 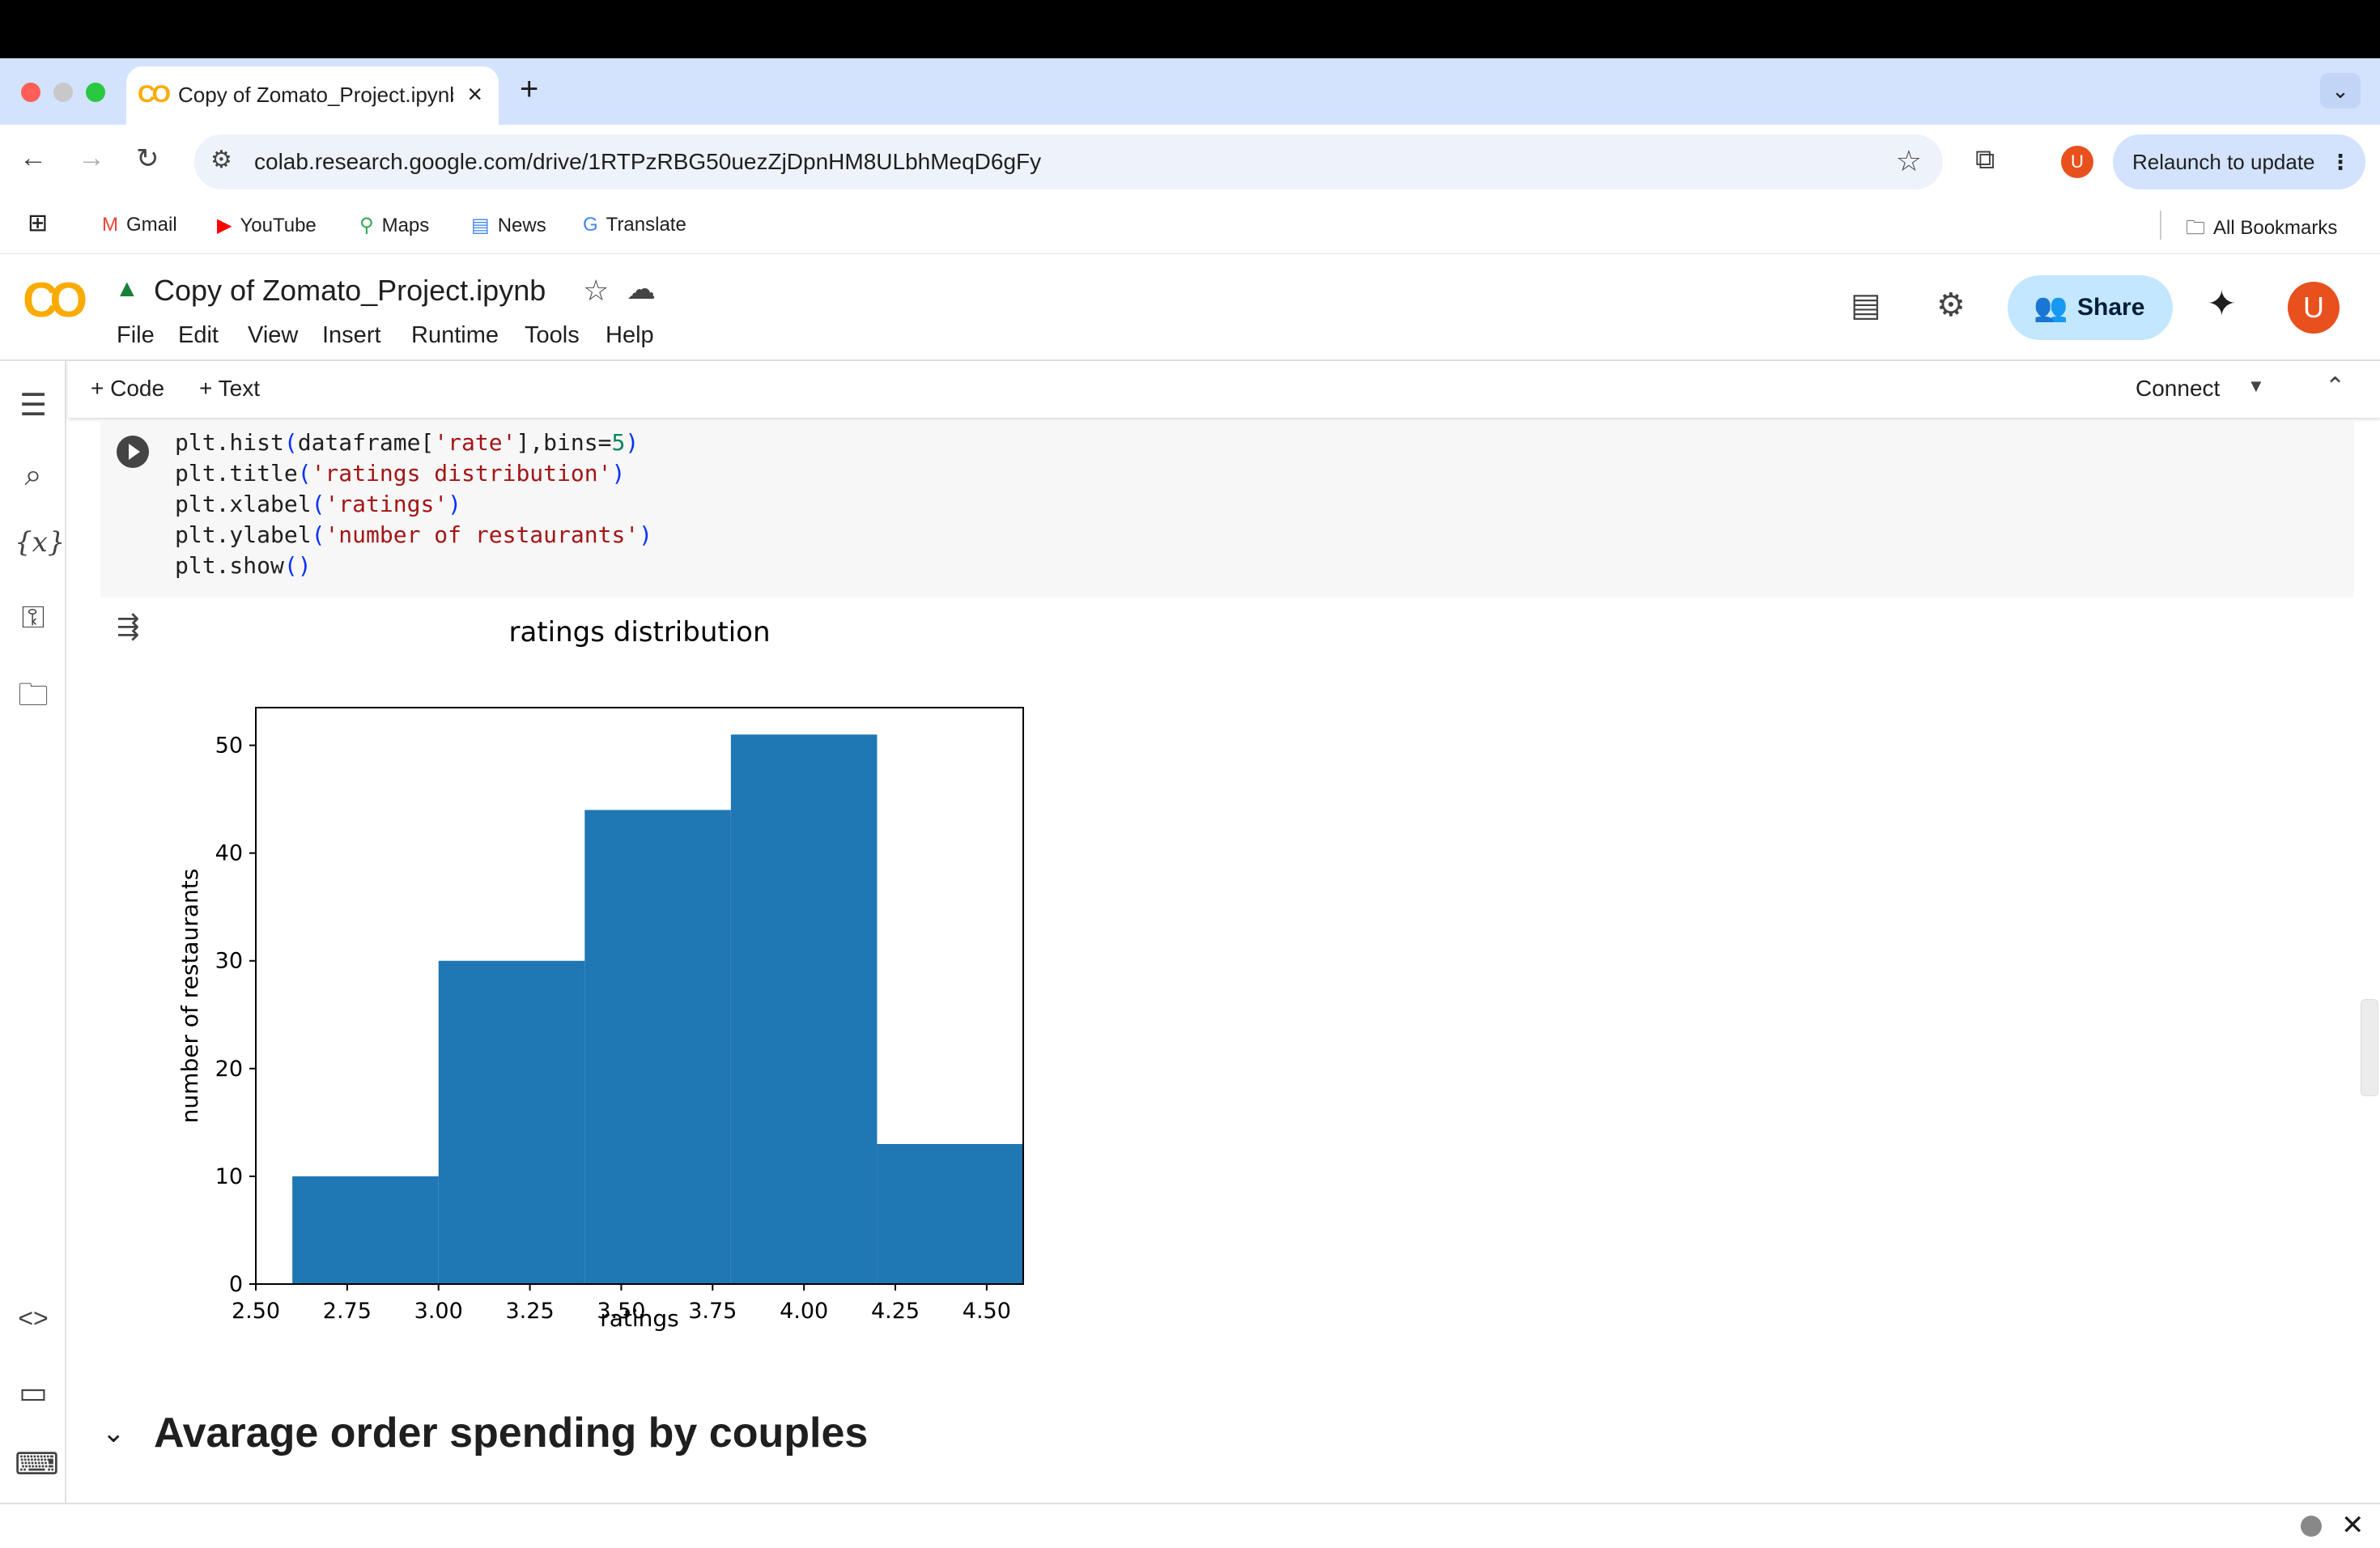 I want to click on y-tick-label: 10, so click(x=229, y=1176).